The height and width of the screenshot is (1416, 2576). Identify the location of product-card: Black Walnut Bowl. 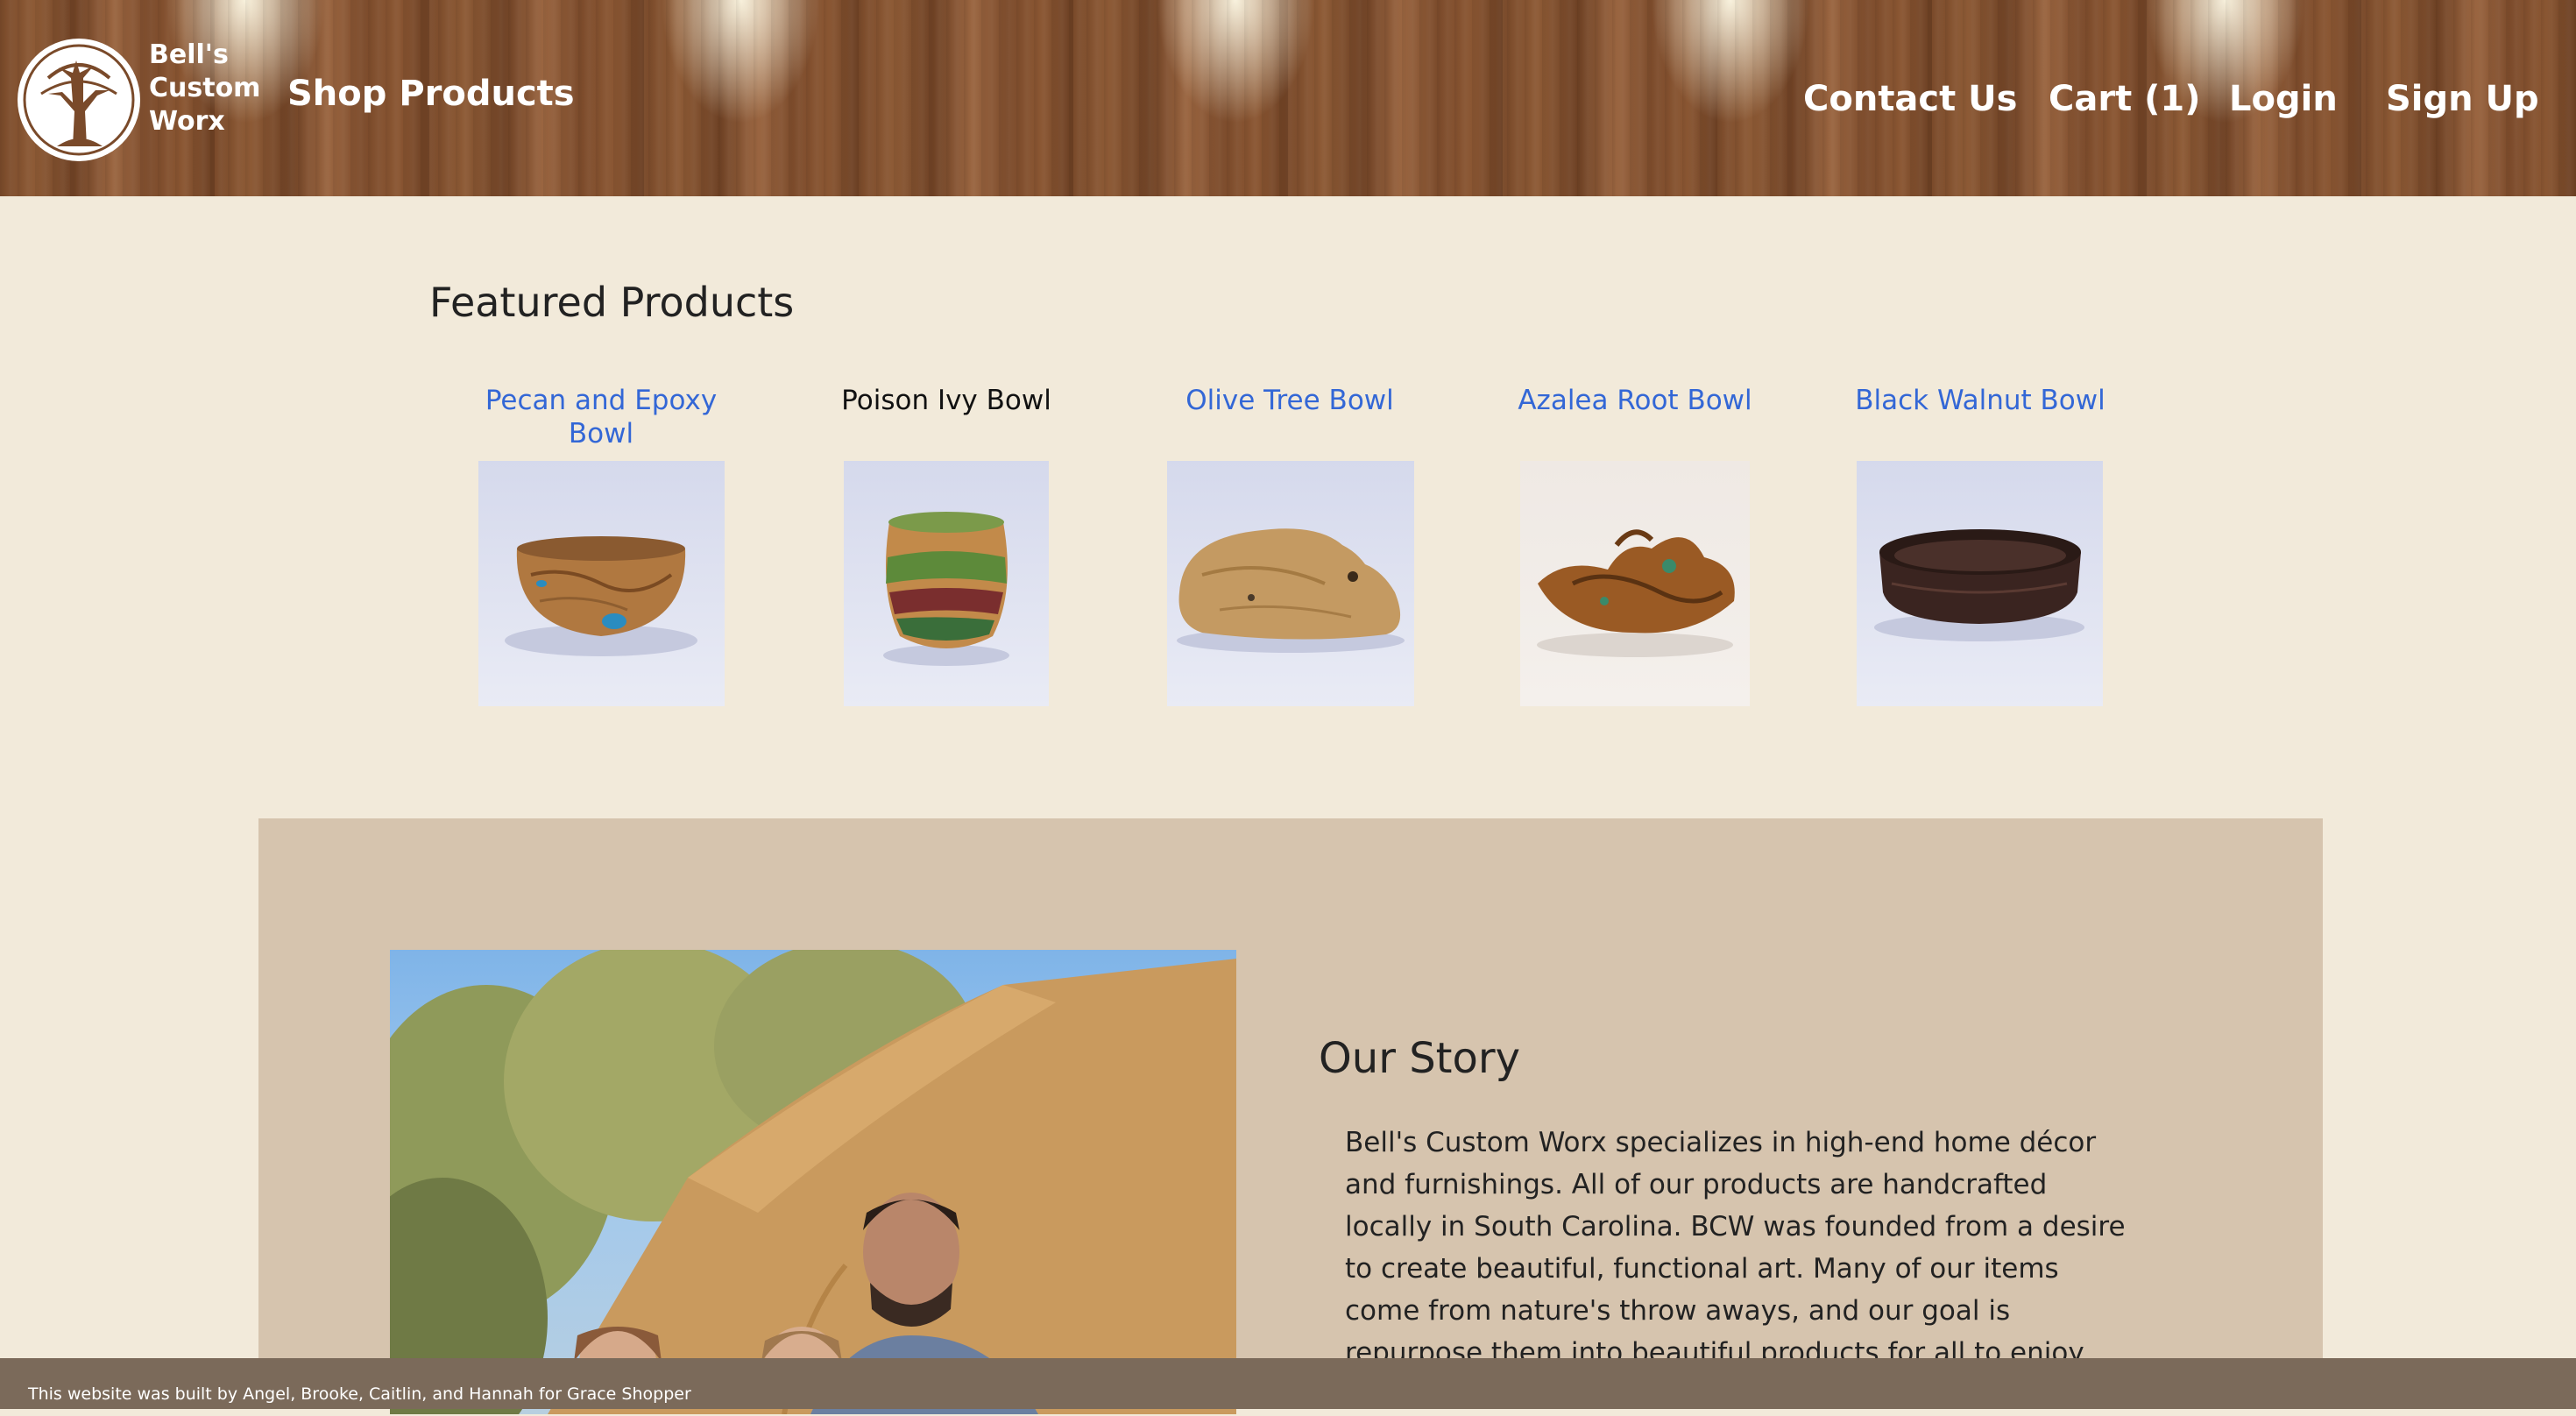
(1980, 545).